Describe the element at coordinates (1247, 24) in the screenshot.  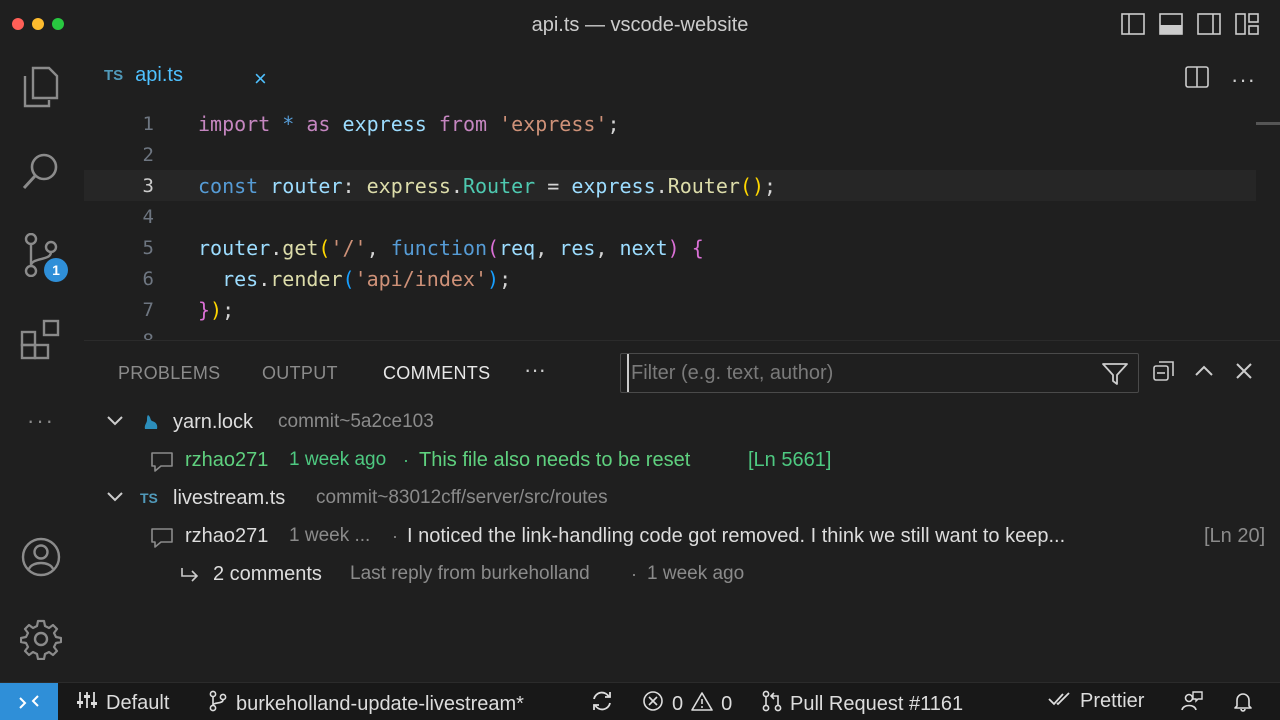
I see `customize-layout-icon` at that location.